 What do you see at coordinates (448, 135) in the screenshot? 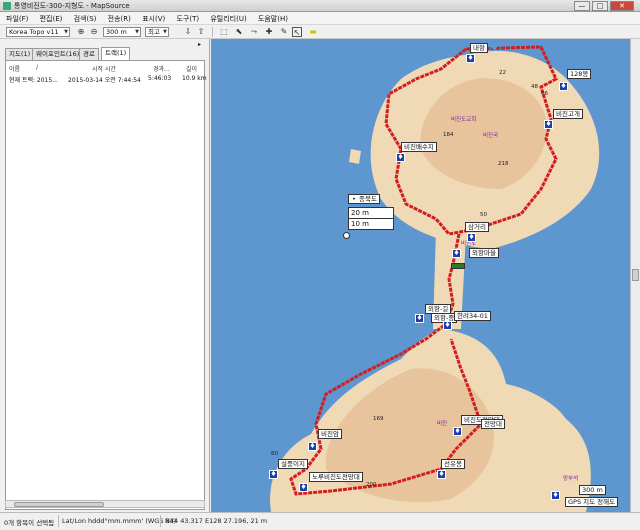
I see `elevation-label: 184` at bounding box center [448, 135].